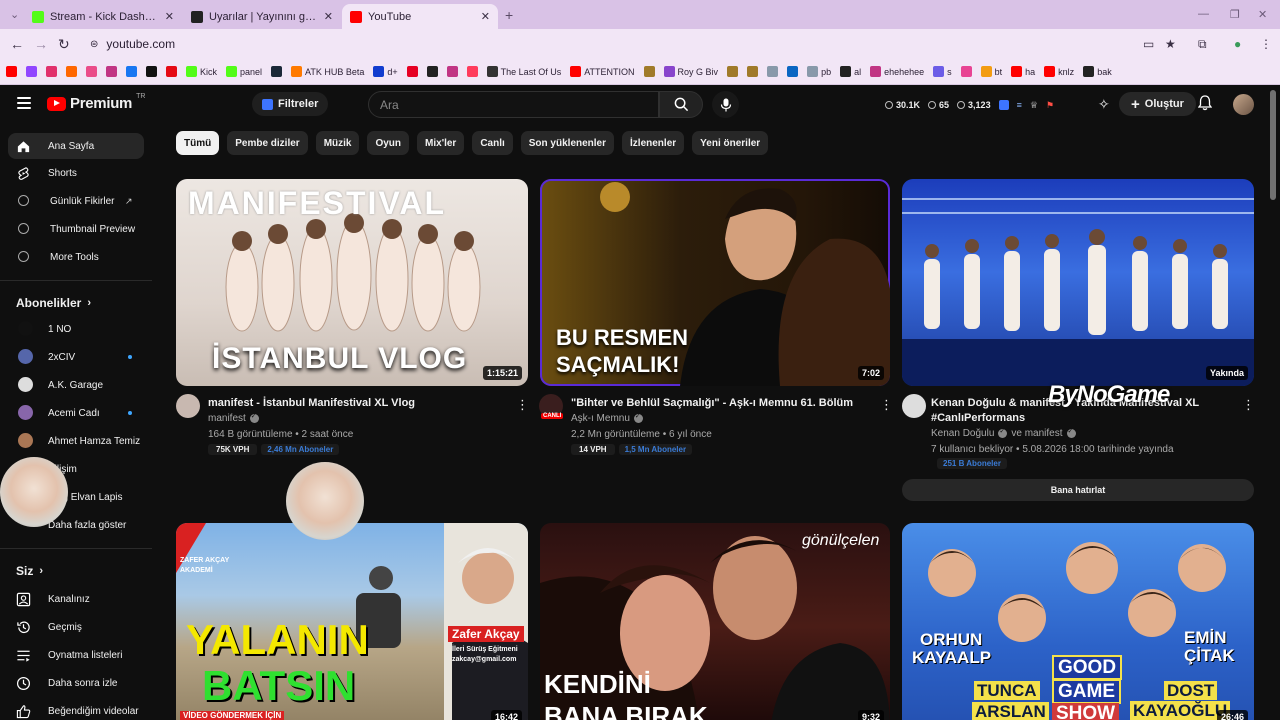 The width and height of the screenshot is (1280, 720). What do you see at coordinates (290, 104) in the screenshot?
I see `filters-button: Filtreler` at bounding box center [290, 104].